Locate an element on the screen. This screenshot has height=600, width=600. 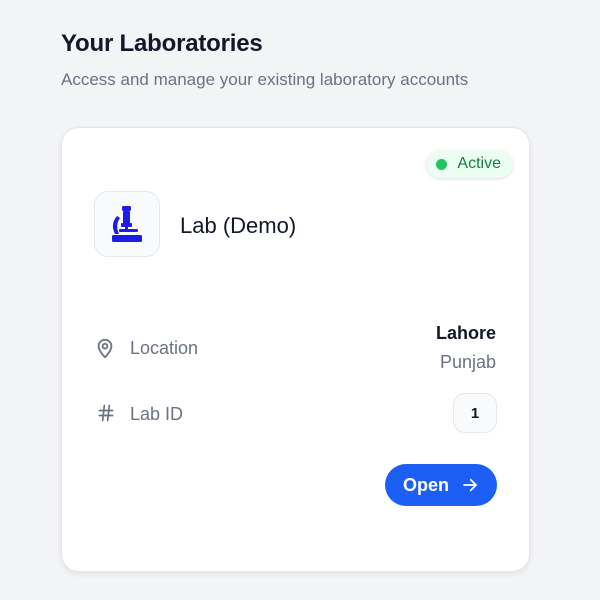
lab-name: Lab (Demo) is located at coordinates (238, 225).